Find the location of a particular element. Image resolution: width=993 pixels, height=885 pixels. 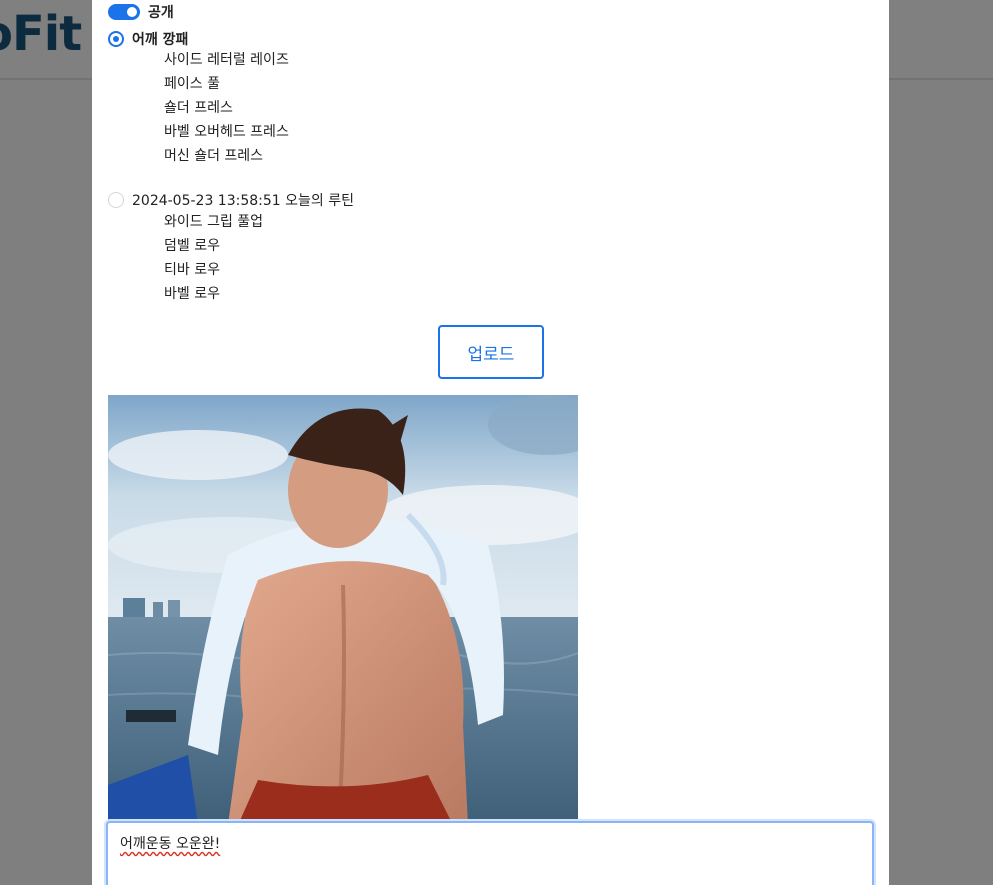

exercise-item: 바벨 오버헤드 프레스 is located at coordinates (226, 132).